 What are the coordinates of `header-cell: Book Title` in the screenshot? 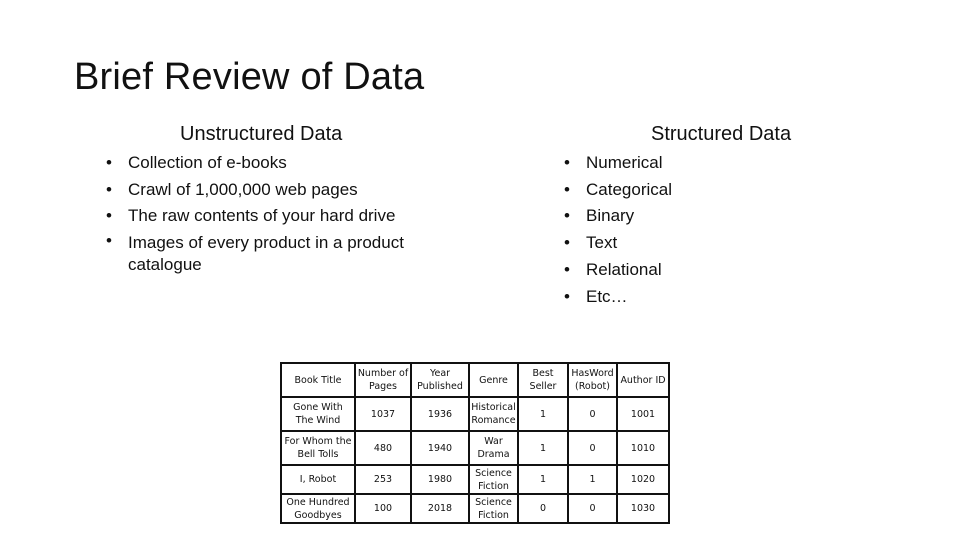 It's located at (318, 380).